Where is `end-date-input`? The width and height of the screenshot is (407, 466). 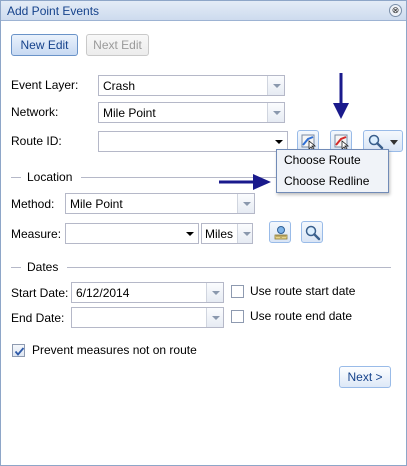 end-date-input is located at coordinates (147, 317).